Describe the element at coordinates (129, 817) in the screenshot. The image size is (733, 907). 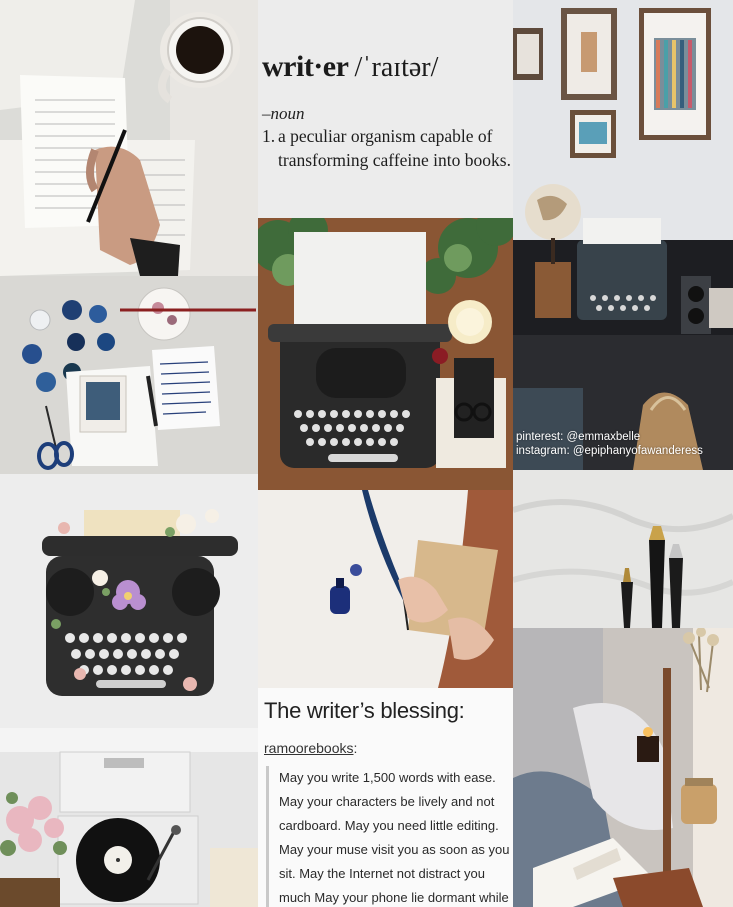
I see `photo-record-player` at that location.